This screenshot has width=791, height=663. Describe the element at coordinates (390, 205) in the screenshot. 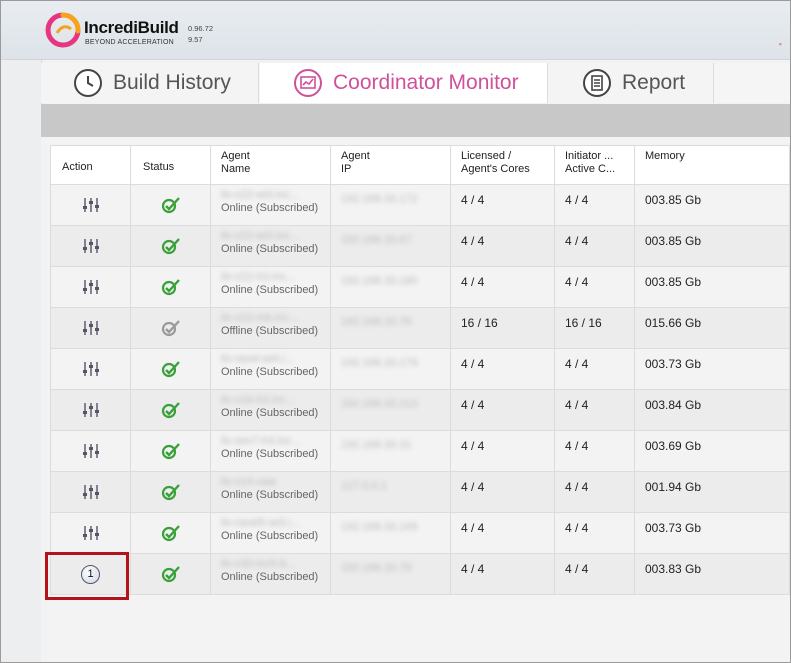

I see `agent-ip-cell: 192.168.33.172` at that location.